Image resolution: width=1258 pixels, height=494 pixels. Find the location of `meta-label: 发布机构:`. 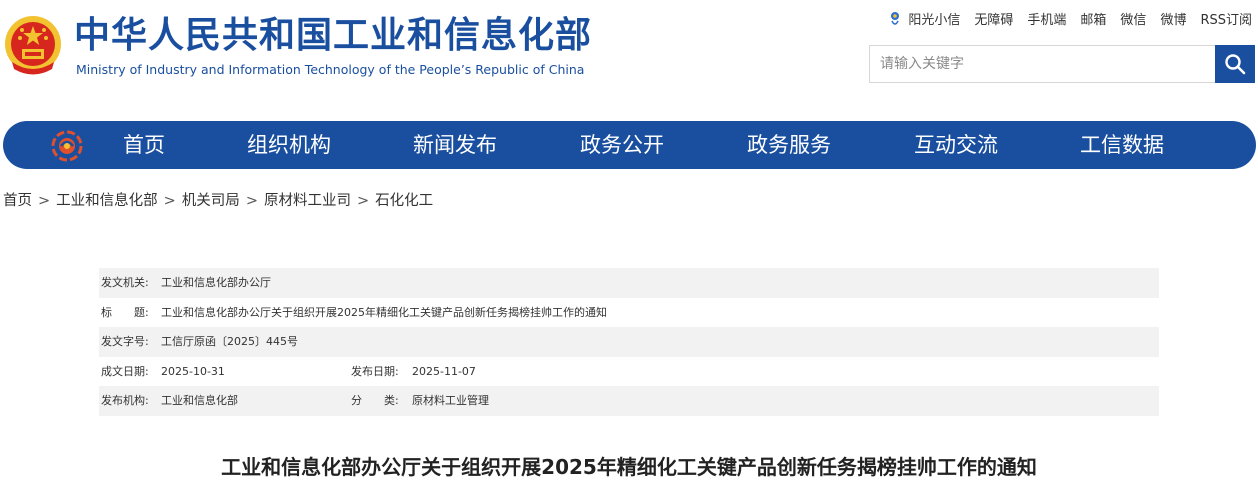

meta-label: 发布机构: is located at coordinates (125, 400).